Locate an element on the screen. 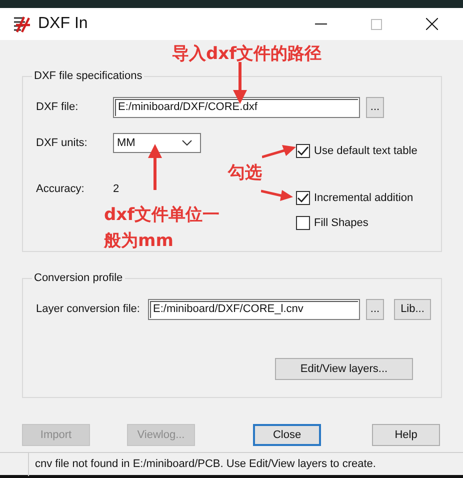  field-label: DXF file: is located at coordinates (58, 107).